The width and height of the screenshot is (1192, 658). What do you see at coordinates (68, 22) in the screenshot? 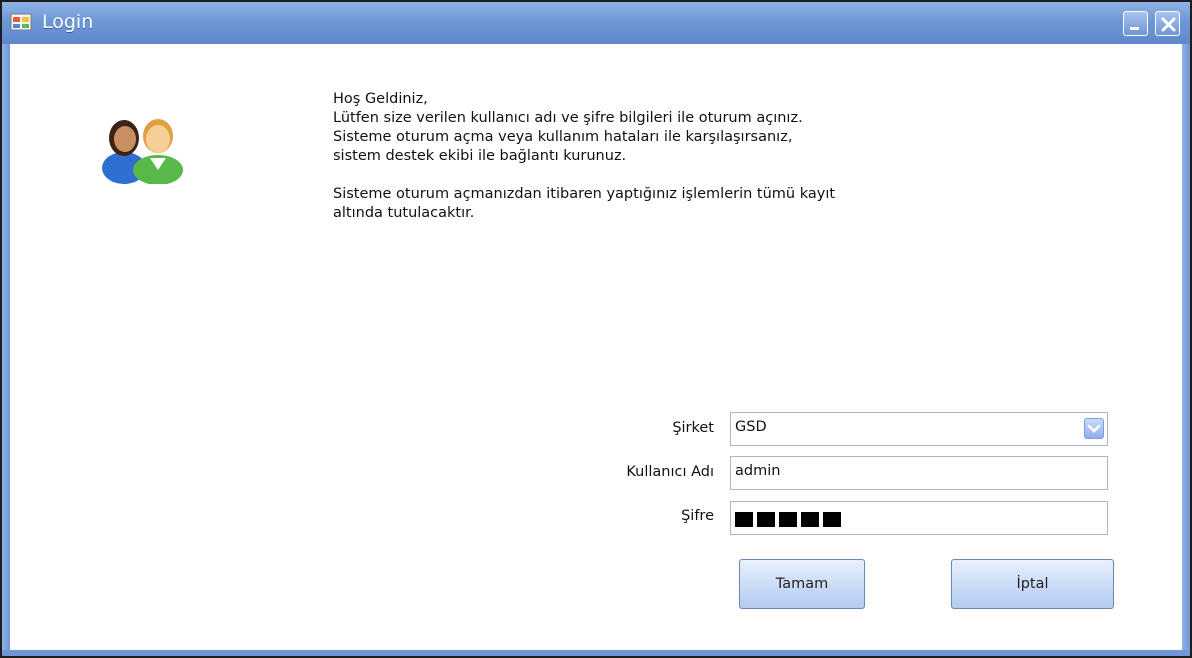
I see `window-title: Login` at bounding box center [68, 22].